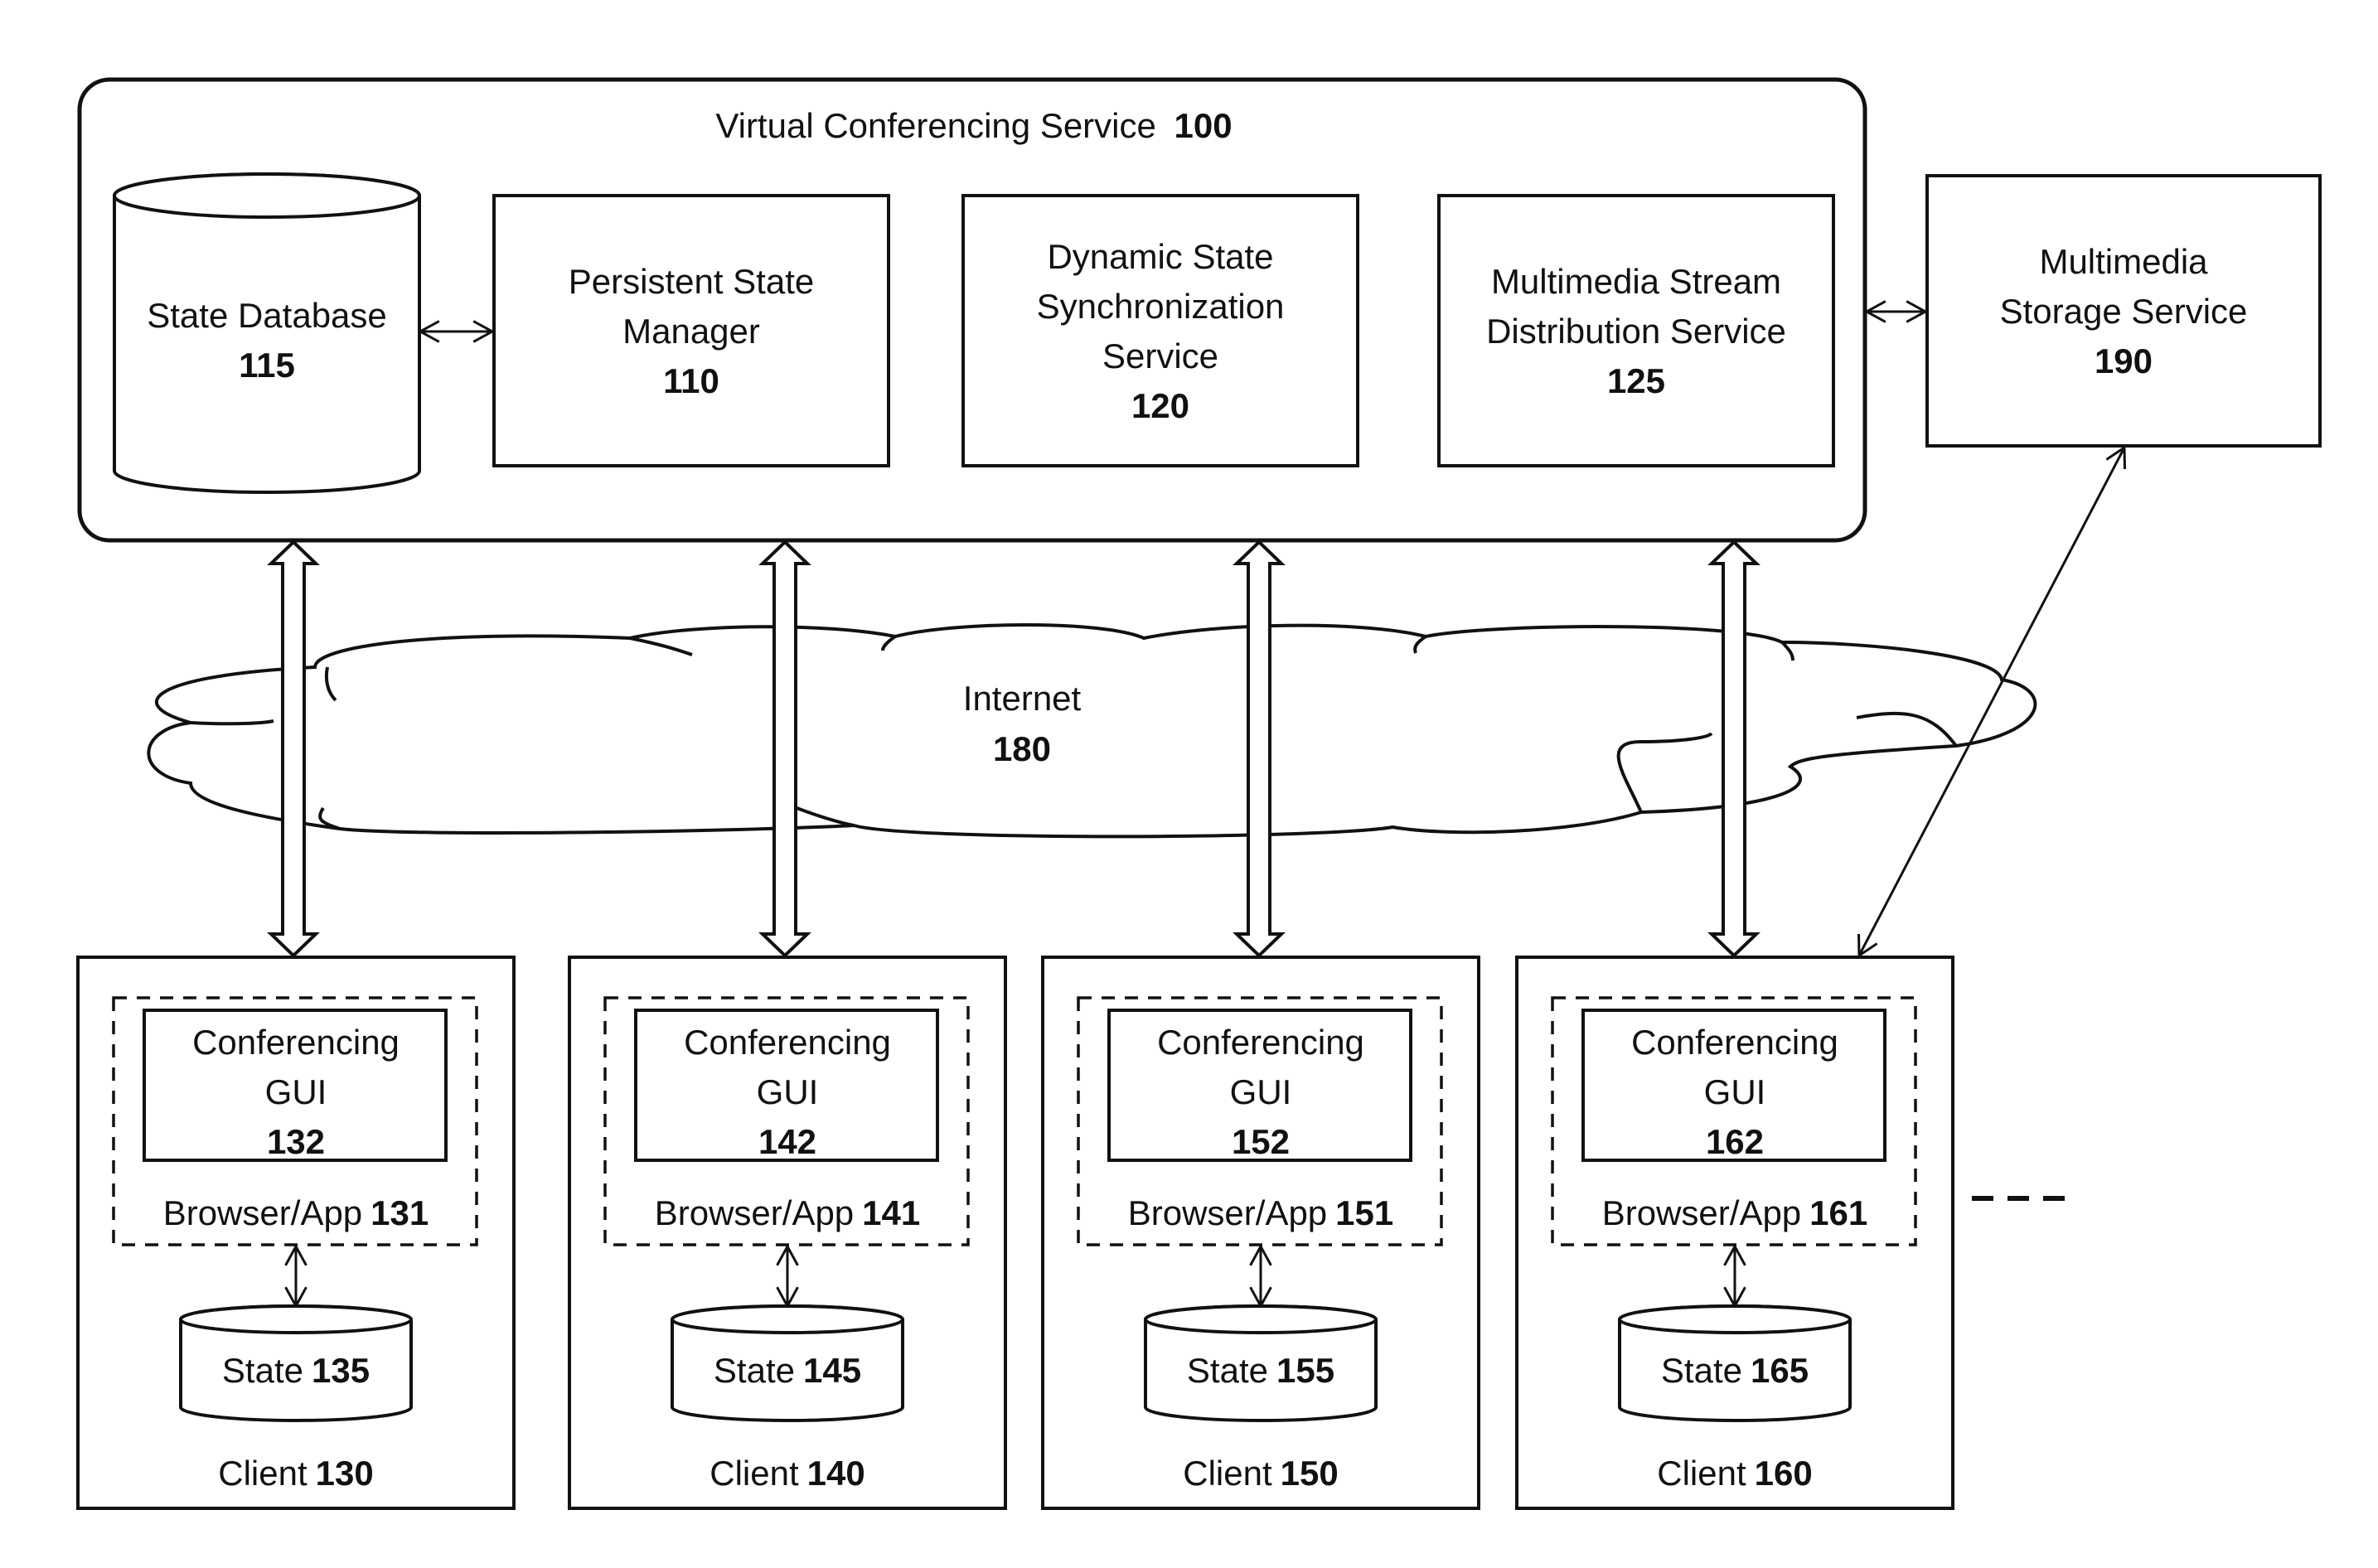 The height and width of the screenshot is (1568, 2378). I want to click on multimedia-stream-distribution-service: Multimedia Stream Distribution Service 125, so click(1636, 330).